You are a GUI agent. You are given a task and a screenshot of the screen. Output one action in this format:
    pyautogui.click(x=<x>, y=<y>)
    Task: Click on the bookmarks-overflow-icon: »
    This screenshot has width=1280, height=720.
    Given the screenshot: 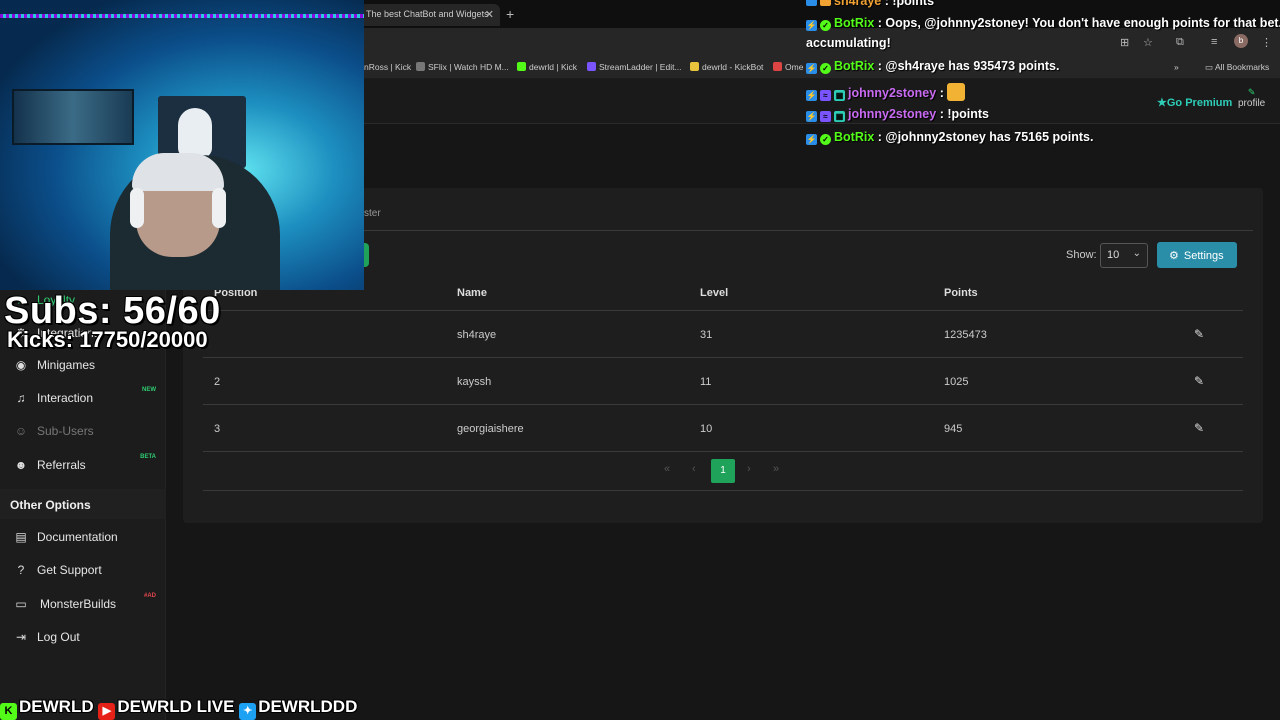 What is the action you would take?
    pyautogui.click(x=1176, y=67)
    